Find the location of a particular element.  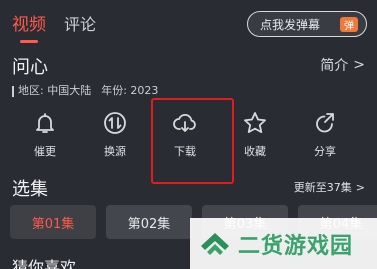

episodes-update-label: 更新至37集 is located at coordinates (322, 187).